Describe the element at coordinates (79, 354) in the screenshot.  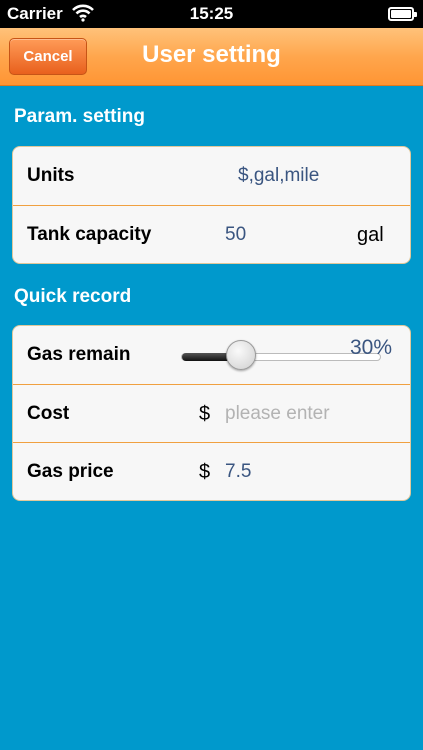
I see `gas-remain-label: Gas remain` at that location.